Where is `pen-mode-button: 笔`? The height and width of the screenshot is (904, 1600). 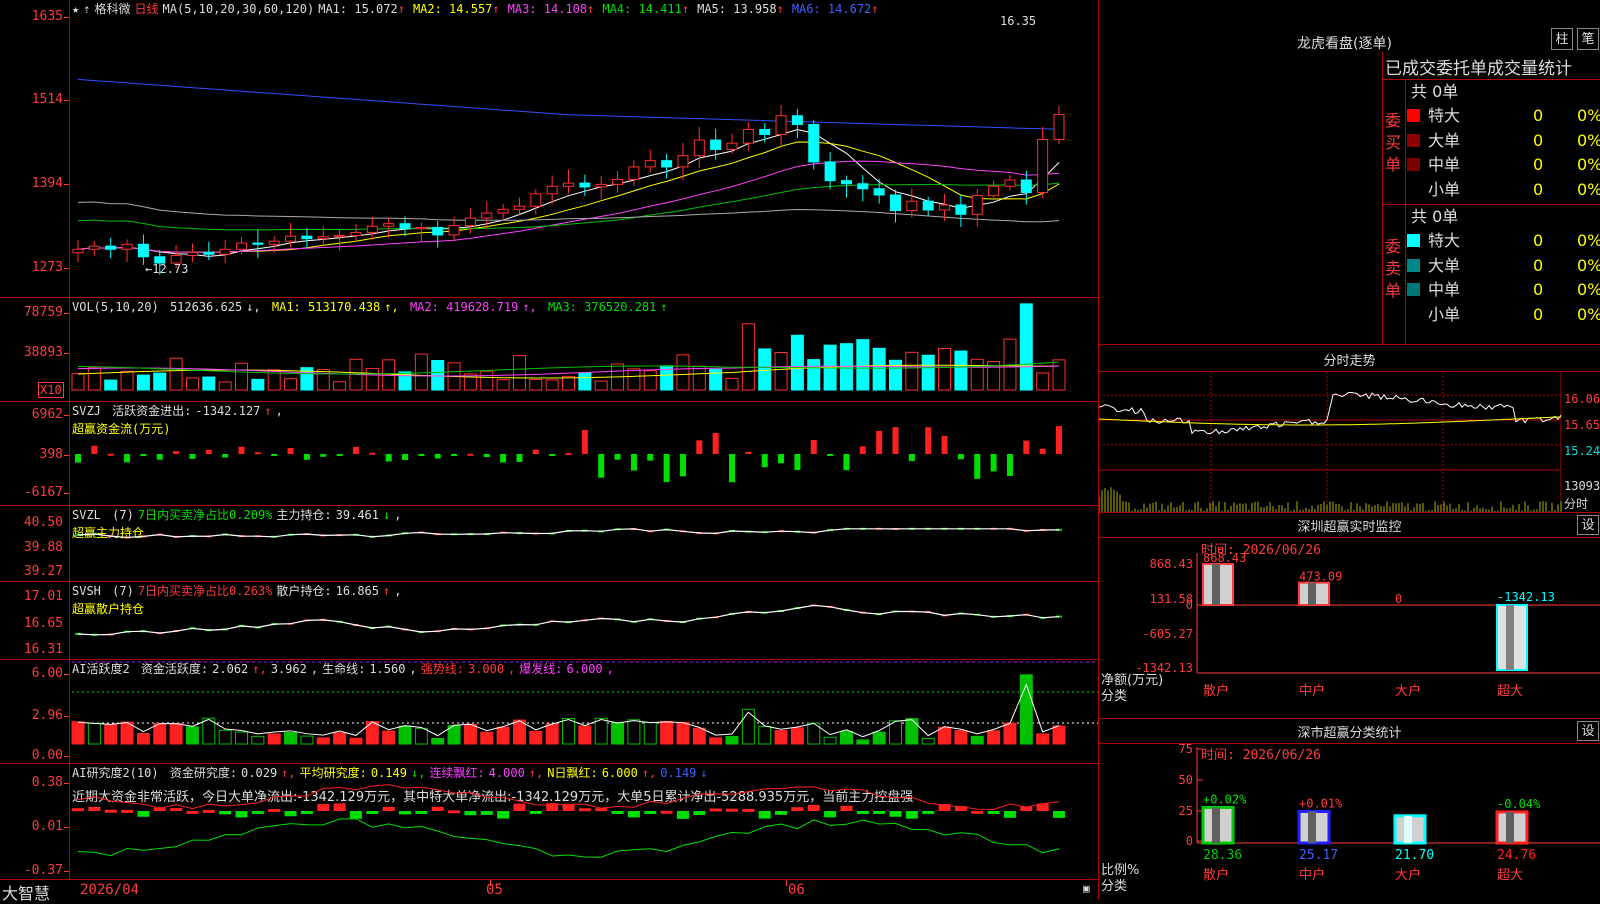
pen-mode-button: 笔 is located at coordinates (1588, 39).